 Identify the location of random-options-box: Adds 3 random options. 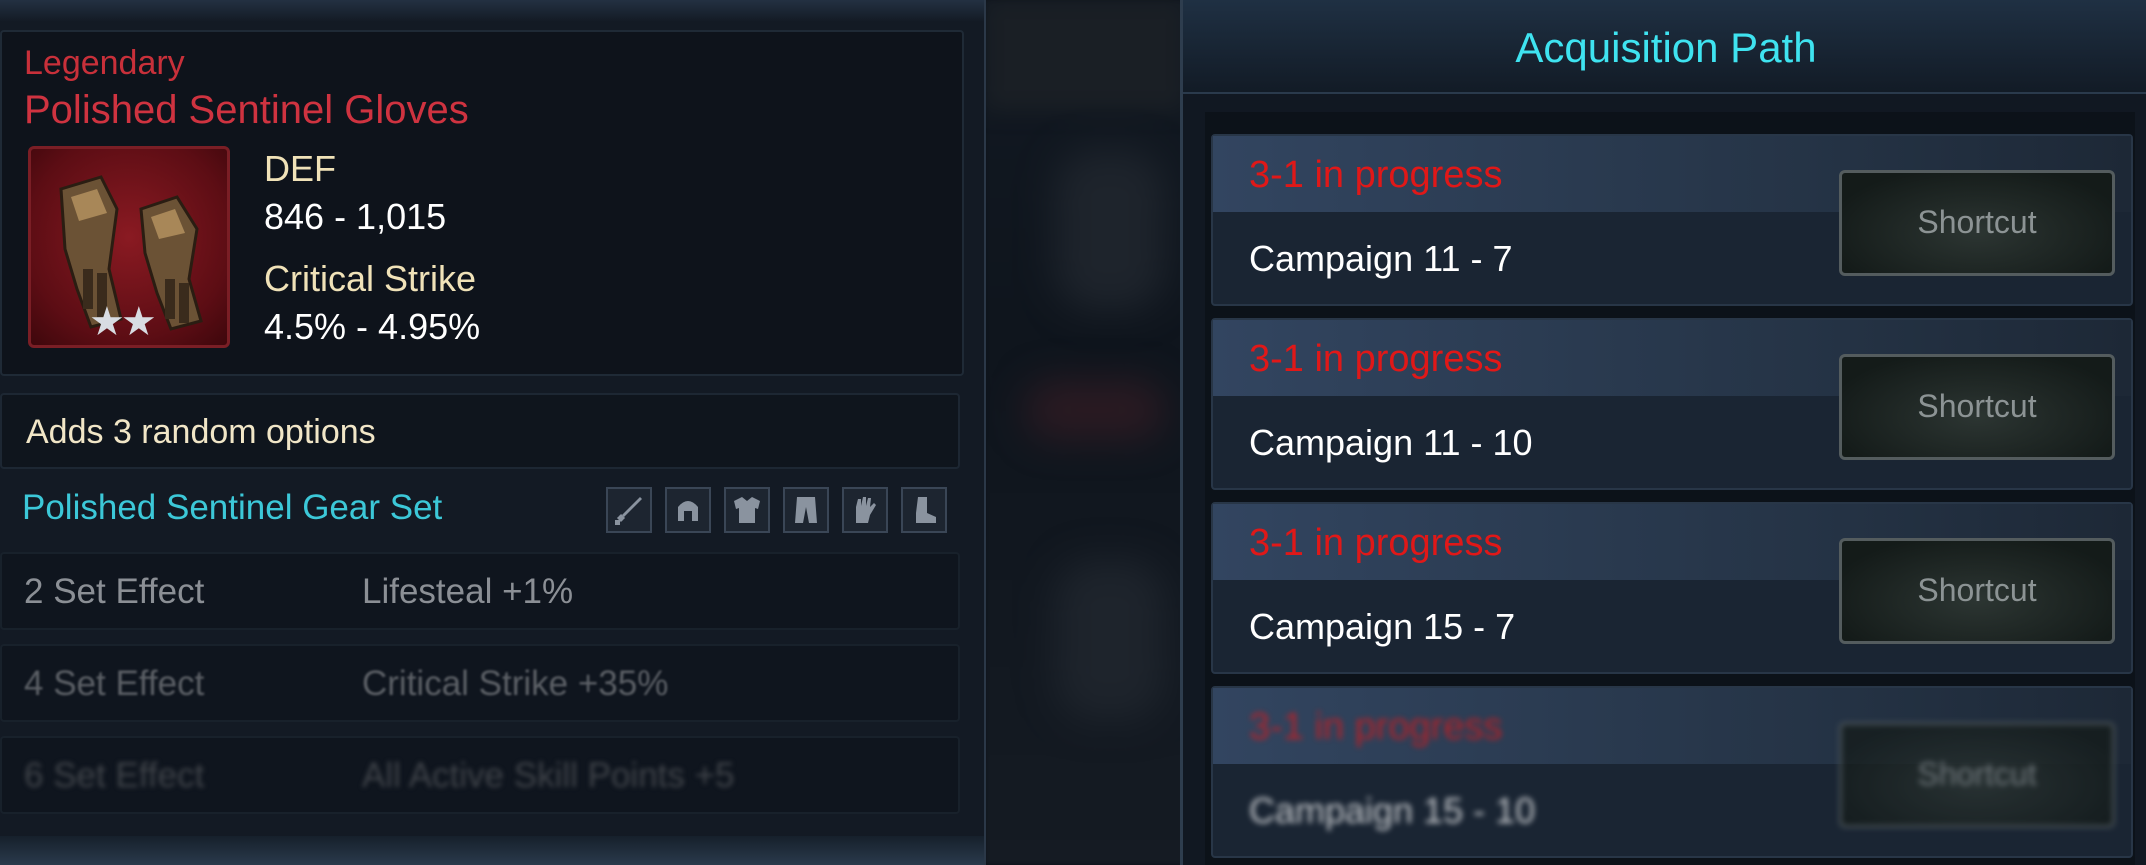
(480, 431).